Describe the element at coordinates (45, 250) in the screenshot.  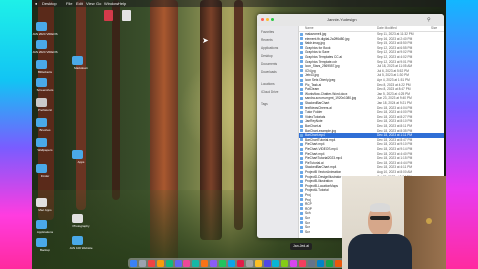
I see `desktop-icon-label: Backup` at that location.